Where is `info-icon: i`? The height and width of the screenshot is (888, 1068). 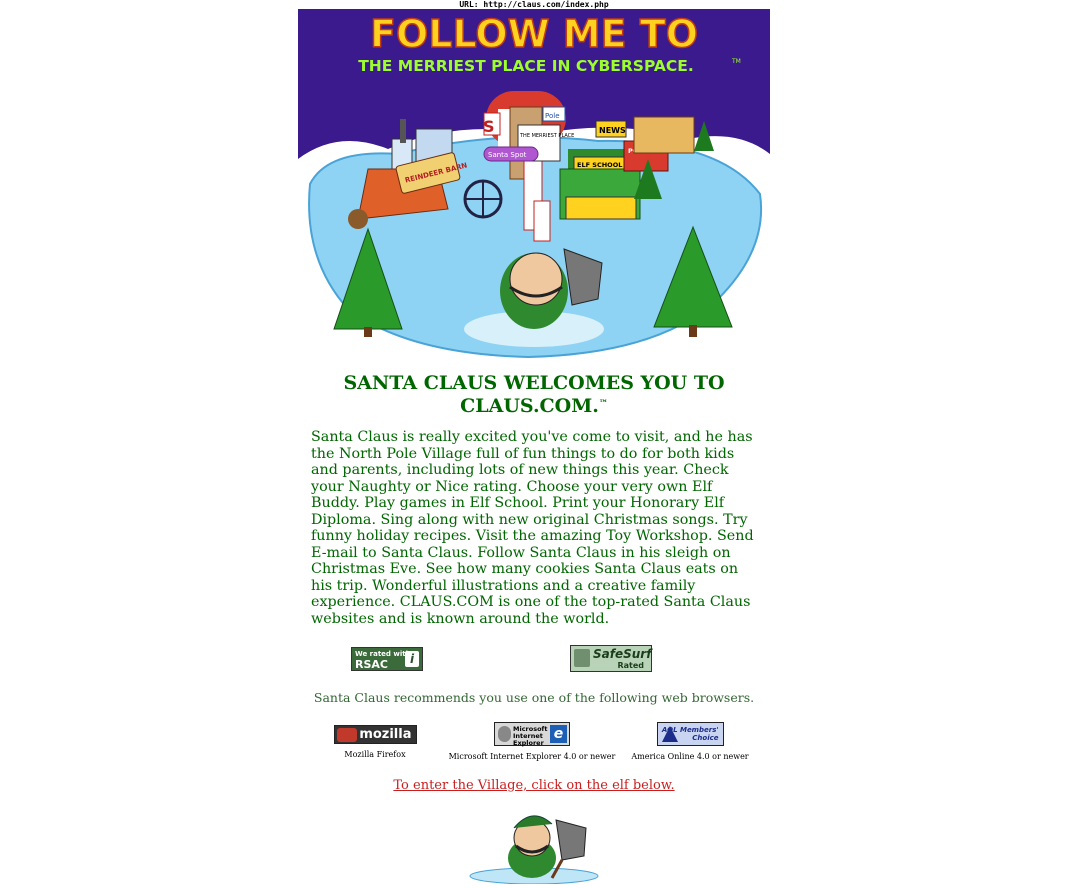
info-icon: i is located at coordinates (412, 659).